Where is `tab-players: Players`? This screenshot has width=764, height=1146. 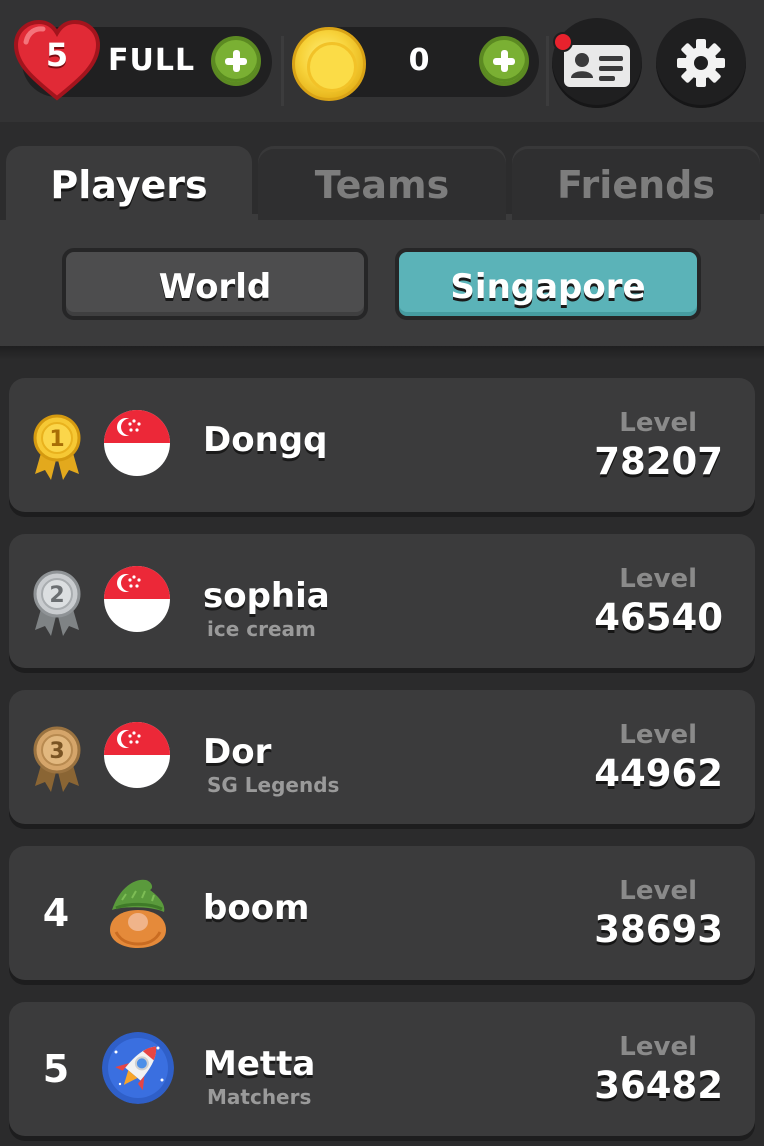
tab-players: Players is located at coordinates (129, 183).